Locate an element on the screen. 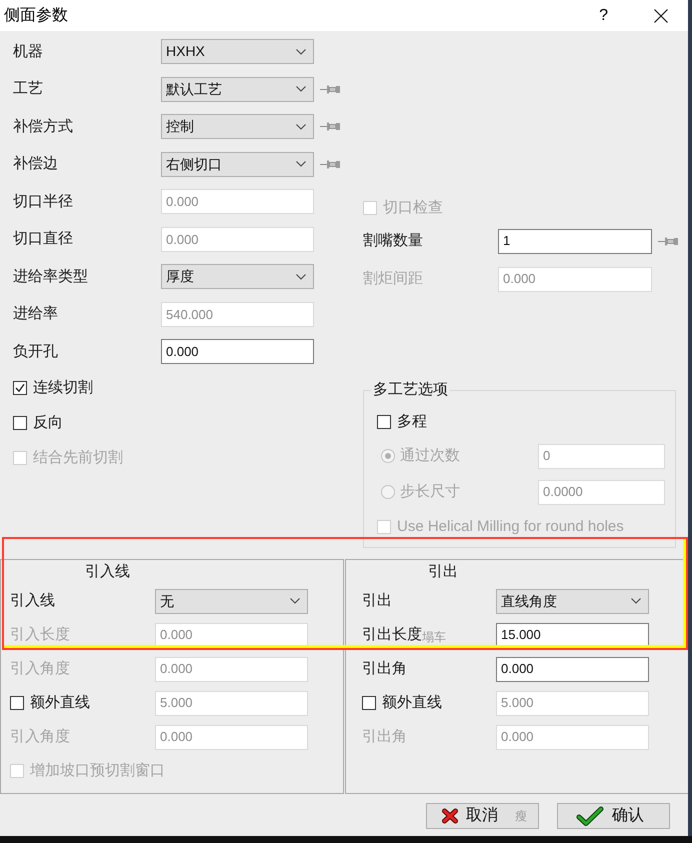 Image resolution: width=692 pixels, height=843 pixels. field-label: 步长尺寸 is located at coordinates (430, 492).